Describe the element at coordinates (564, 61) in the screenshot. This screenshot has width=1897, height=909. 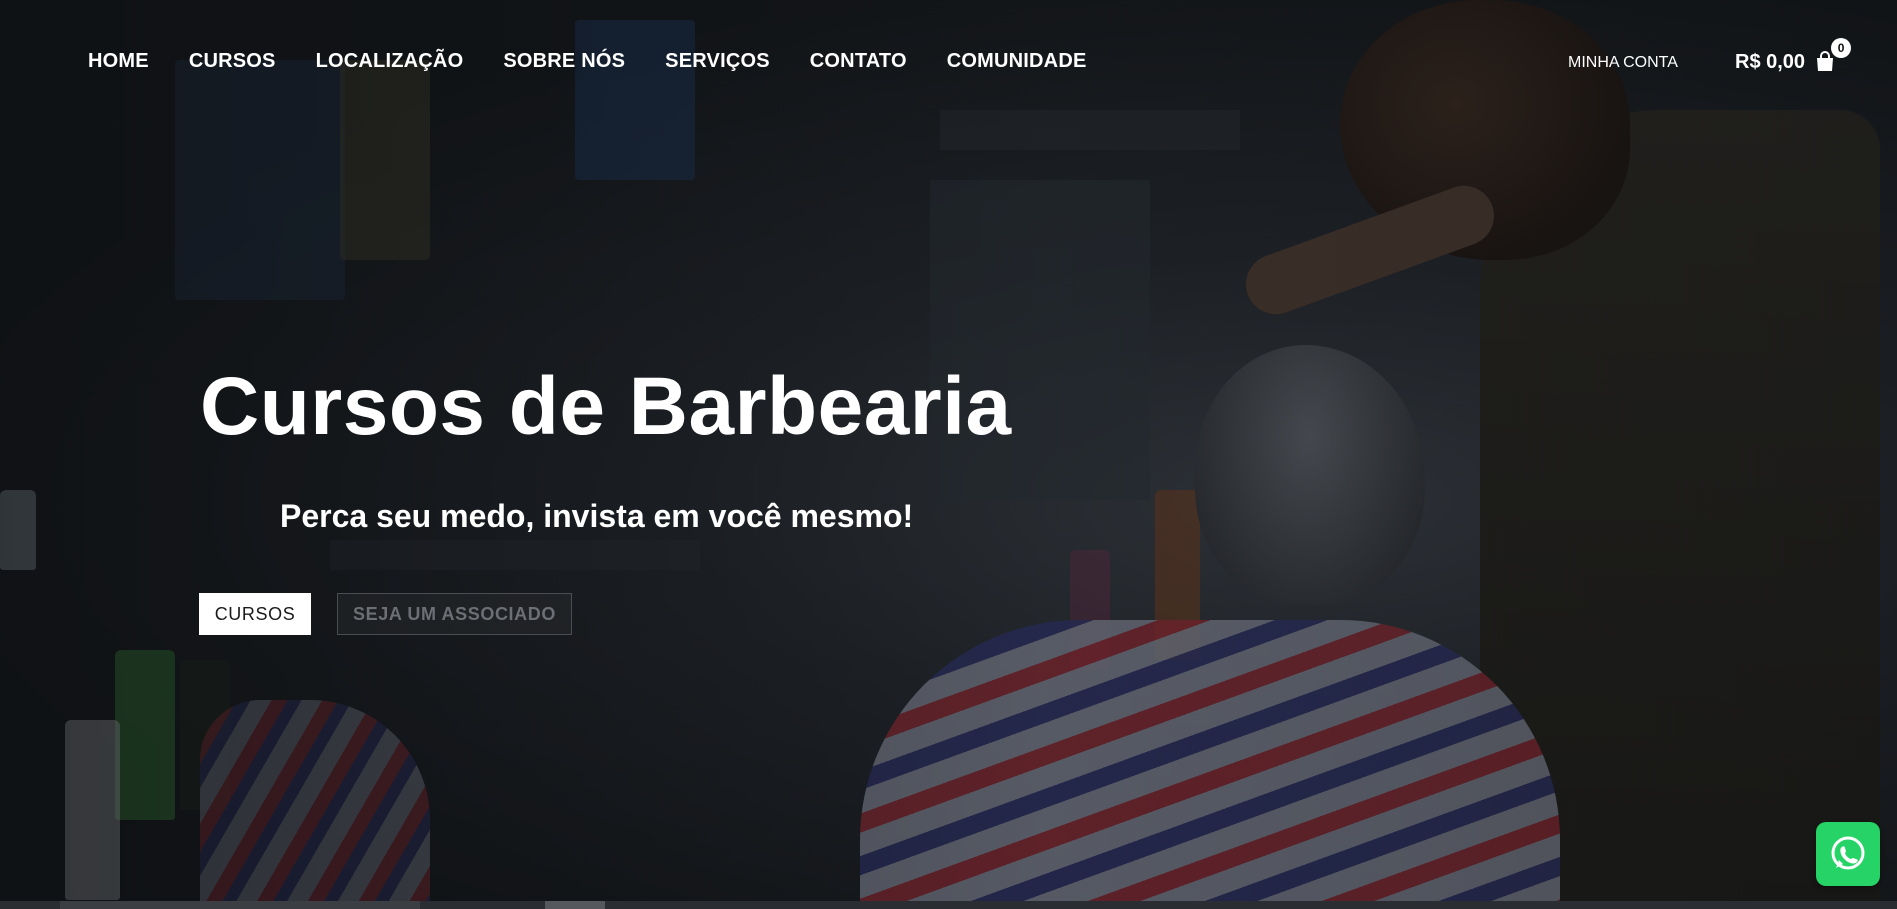
I see `nav-item-sobre-nos: SOBRE NÓS` at that location.